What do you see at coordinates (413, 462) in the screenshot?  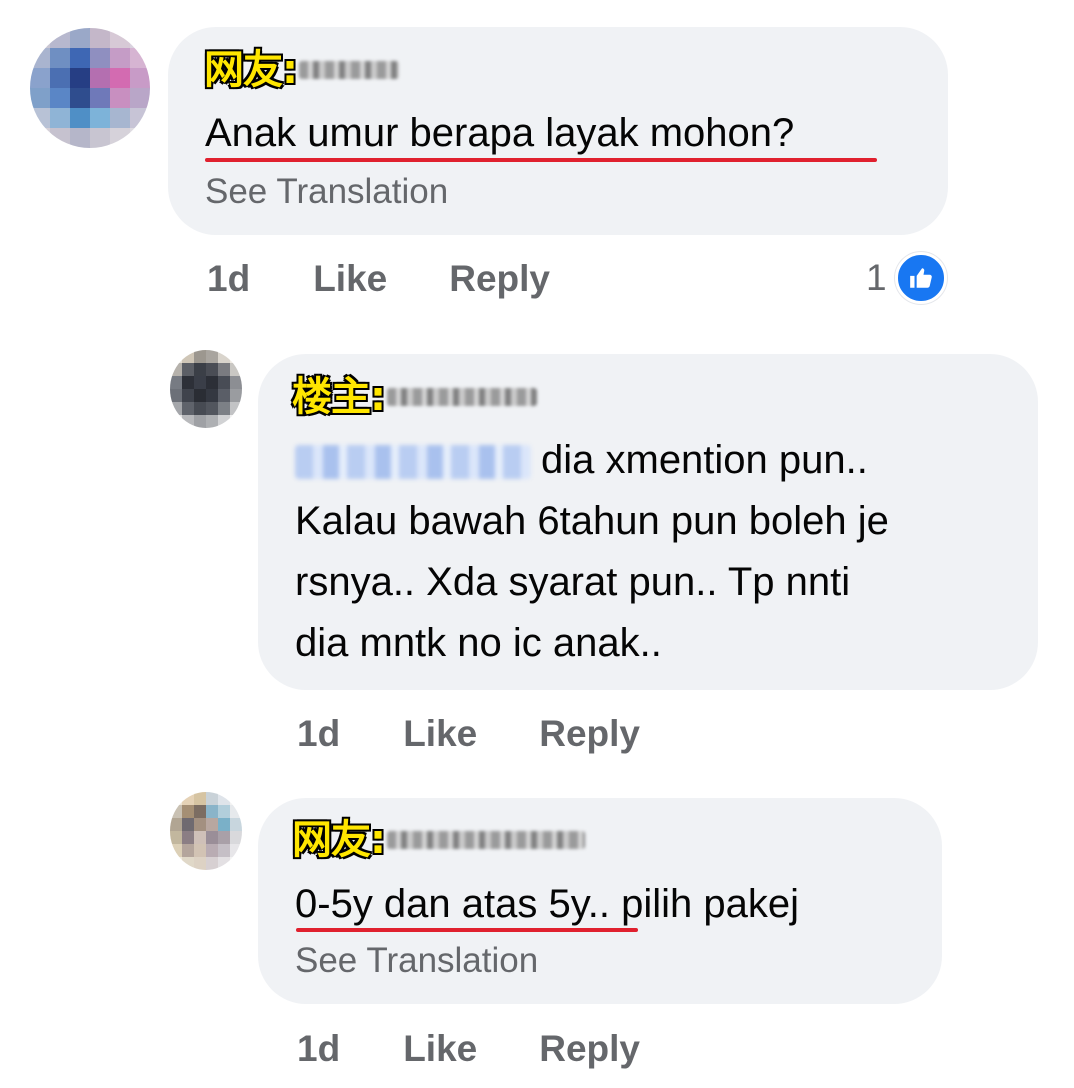 I see `mention-link` at bounding box center [413, 462].